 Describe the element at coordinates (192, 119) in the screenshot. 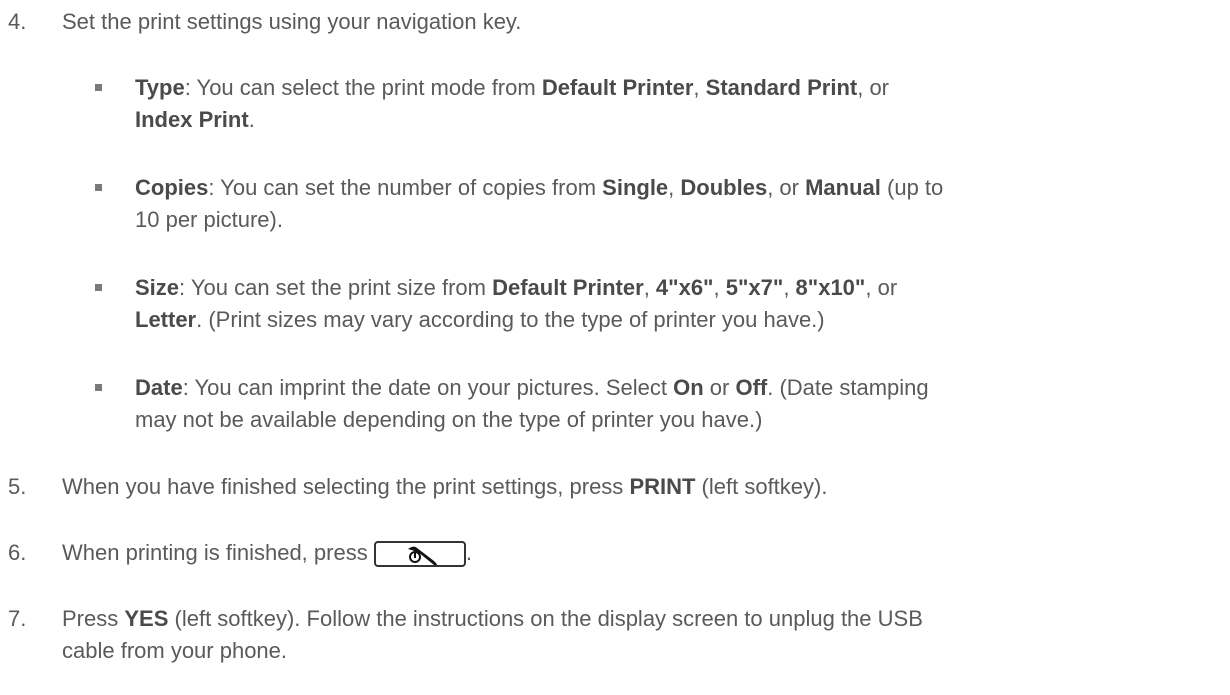

I see `option-index-print: Index Print` at that location.